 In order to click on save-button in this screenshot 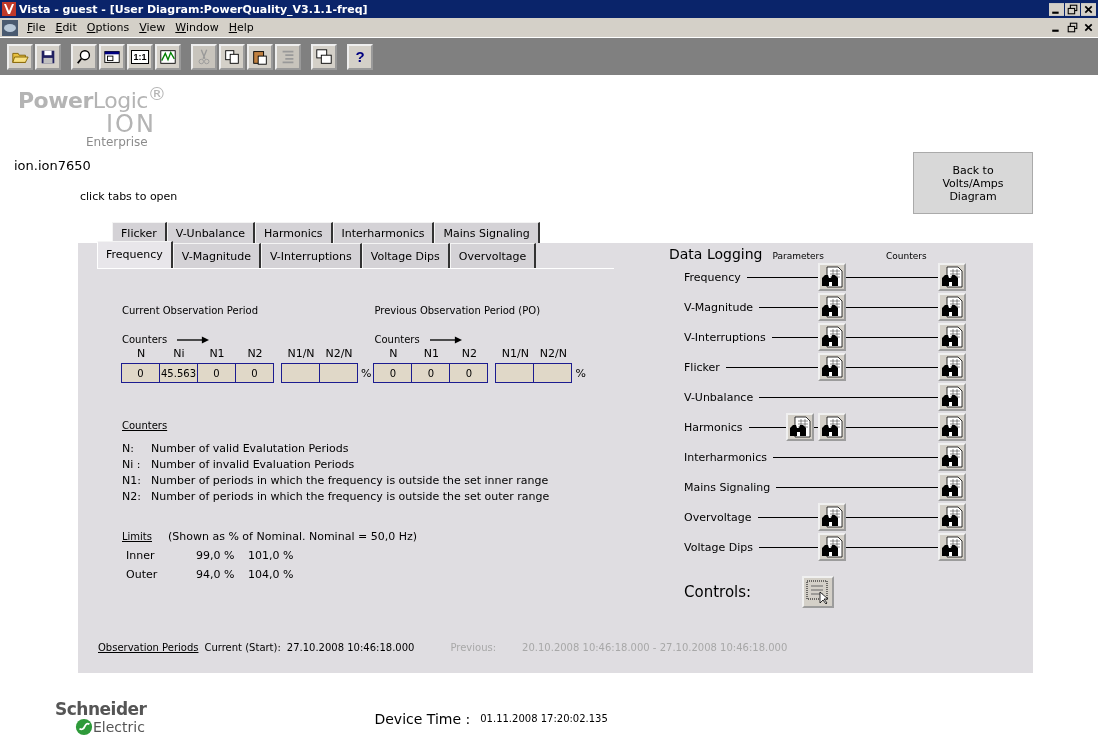, I will do `click(48, 56)`.